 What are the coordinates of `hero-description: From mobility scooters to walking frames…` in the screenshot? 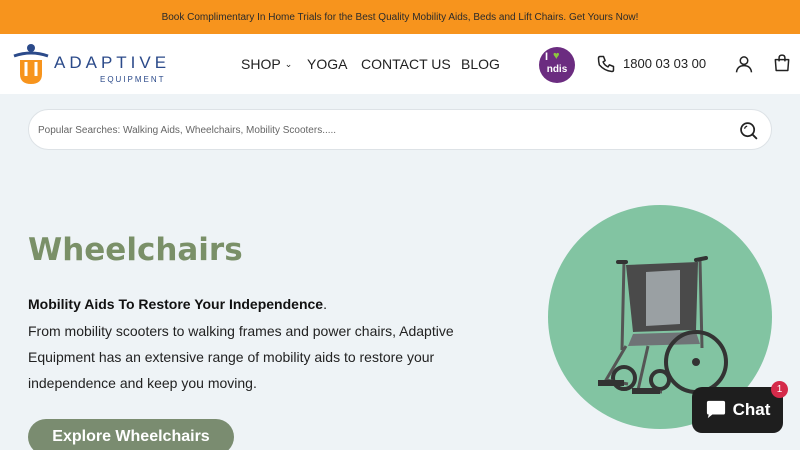 It's located at (241, 357).